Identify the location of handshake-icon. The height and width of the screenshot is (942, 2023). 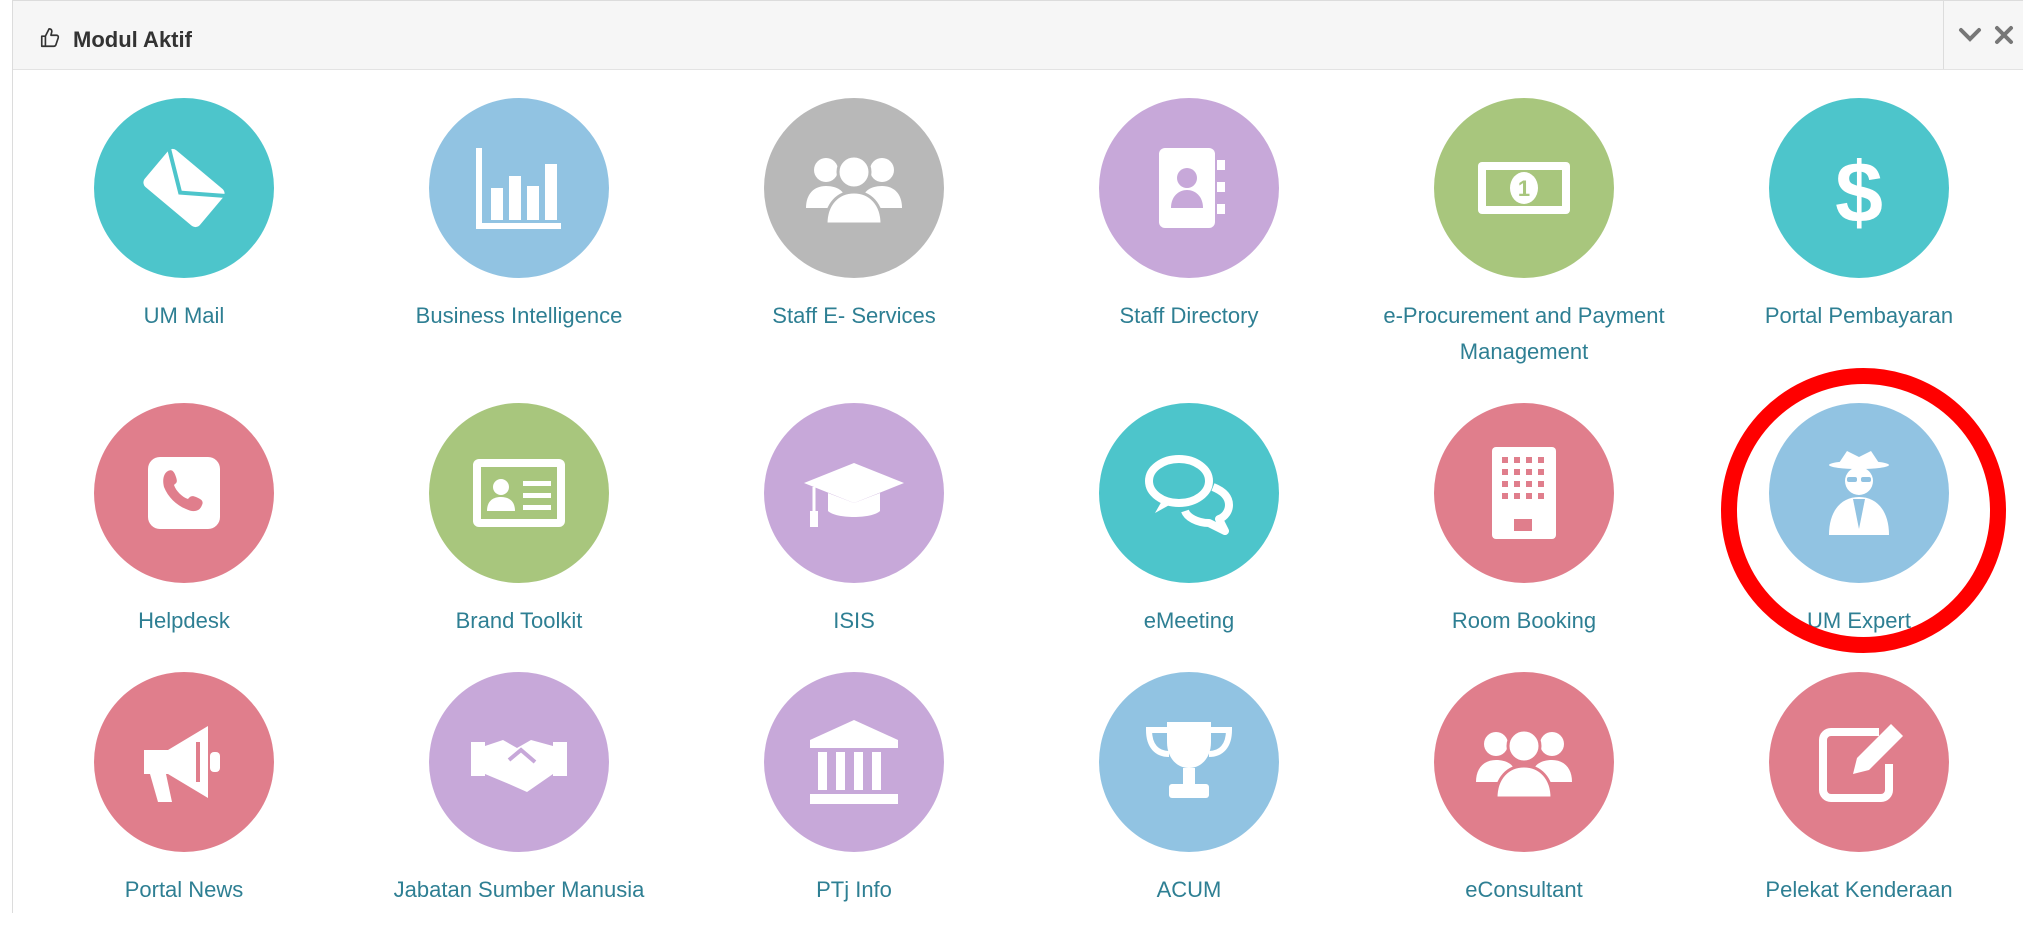
(519, 766).